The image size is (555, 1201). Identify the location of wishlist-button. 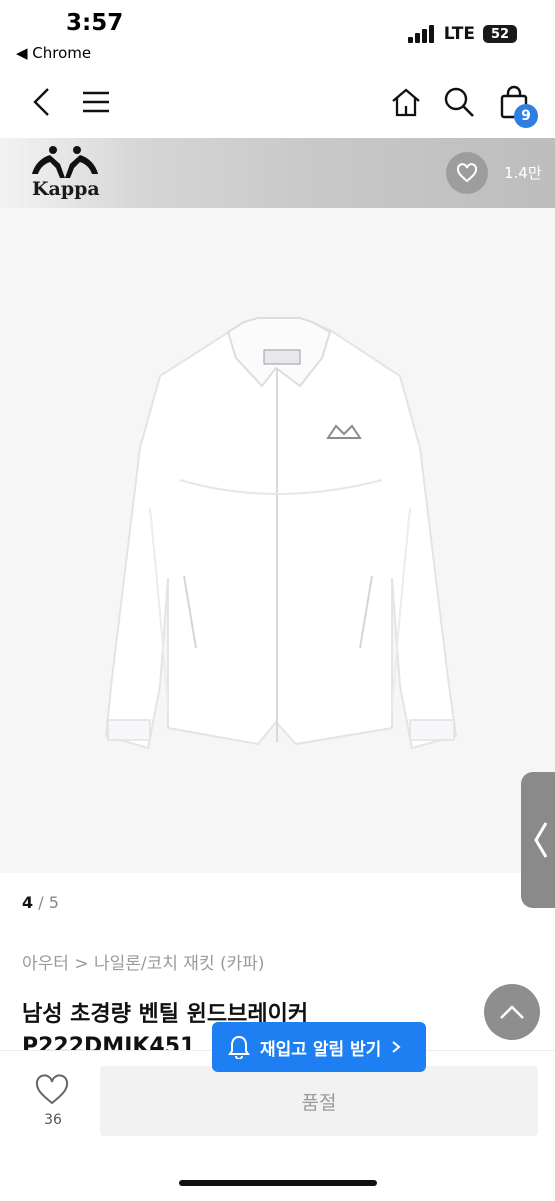
(53, 1091).